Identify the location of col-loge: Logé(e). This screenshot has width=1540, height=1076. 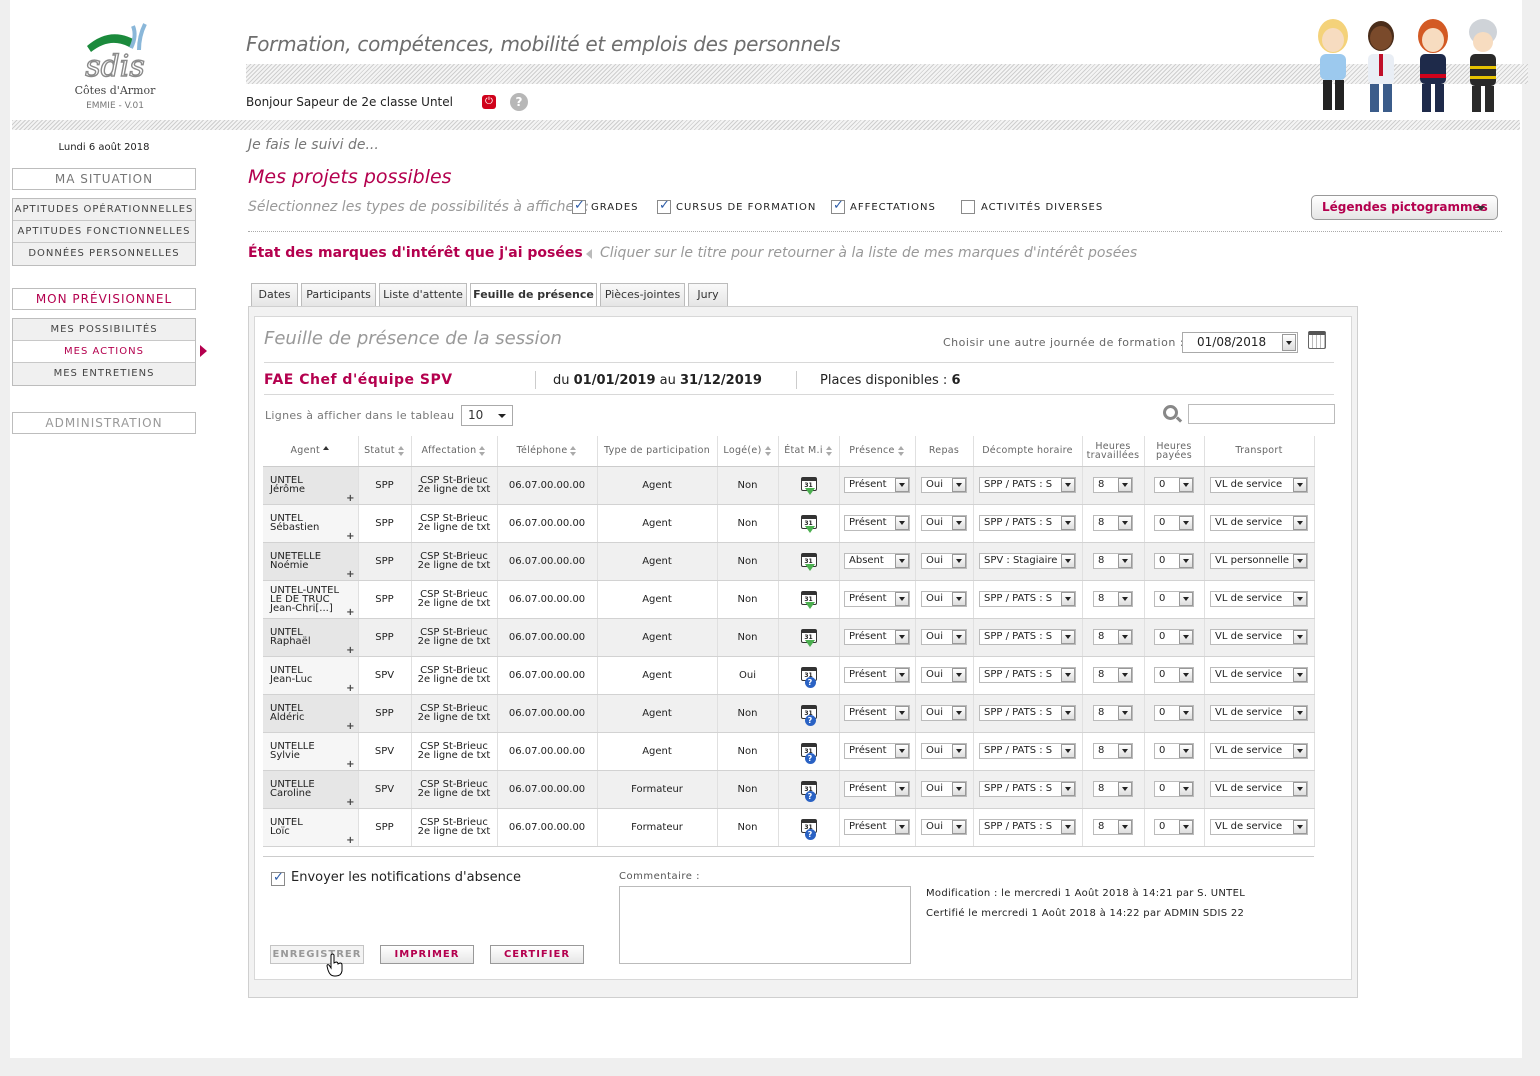
(748, 451).